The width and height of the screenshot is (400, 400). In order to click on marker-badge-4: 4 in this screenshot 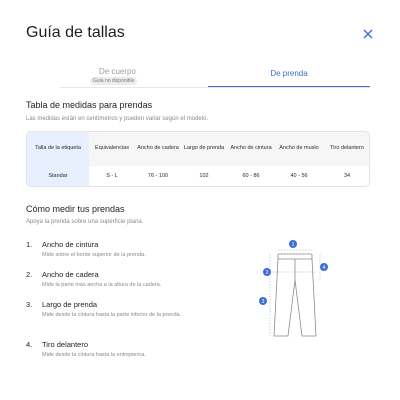, I will do `click(324, 267)`.